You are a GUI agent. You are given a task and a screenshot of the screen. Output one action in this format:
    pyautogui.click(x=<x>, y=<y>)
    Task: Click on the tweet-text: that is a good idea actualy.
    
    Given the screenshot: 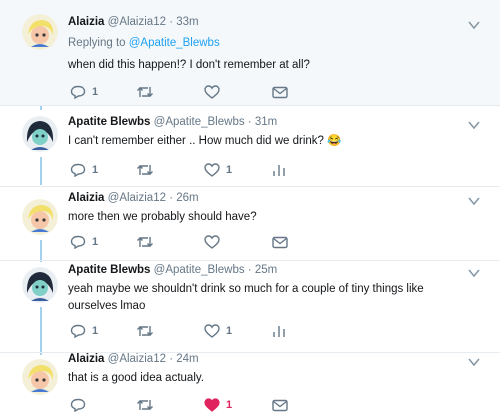 What is the action you would take?
    pyautogui.click(x=136, y=378)
    